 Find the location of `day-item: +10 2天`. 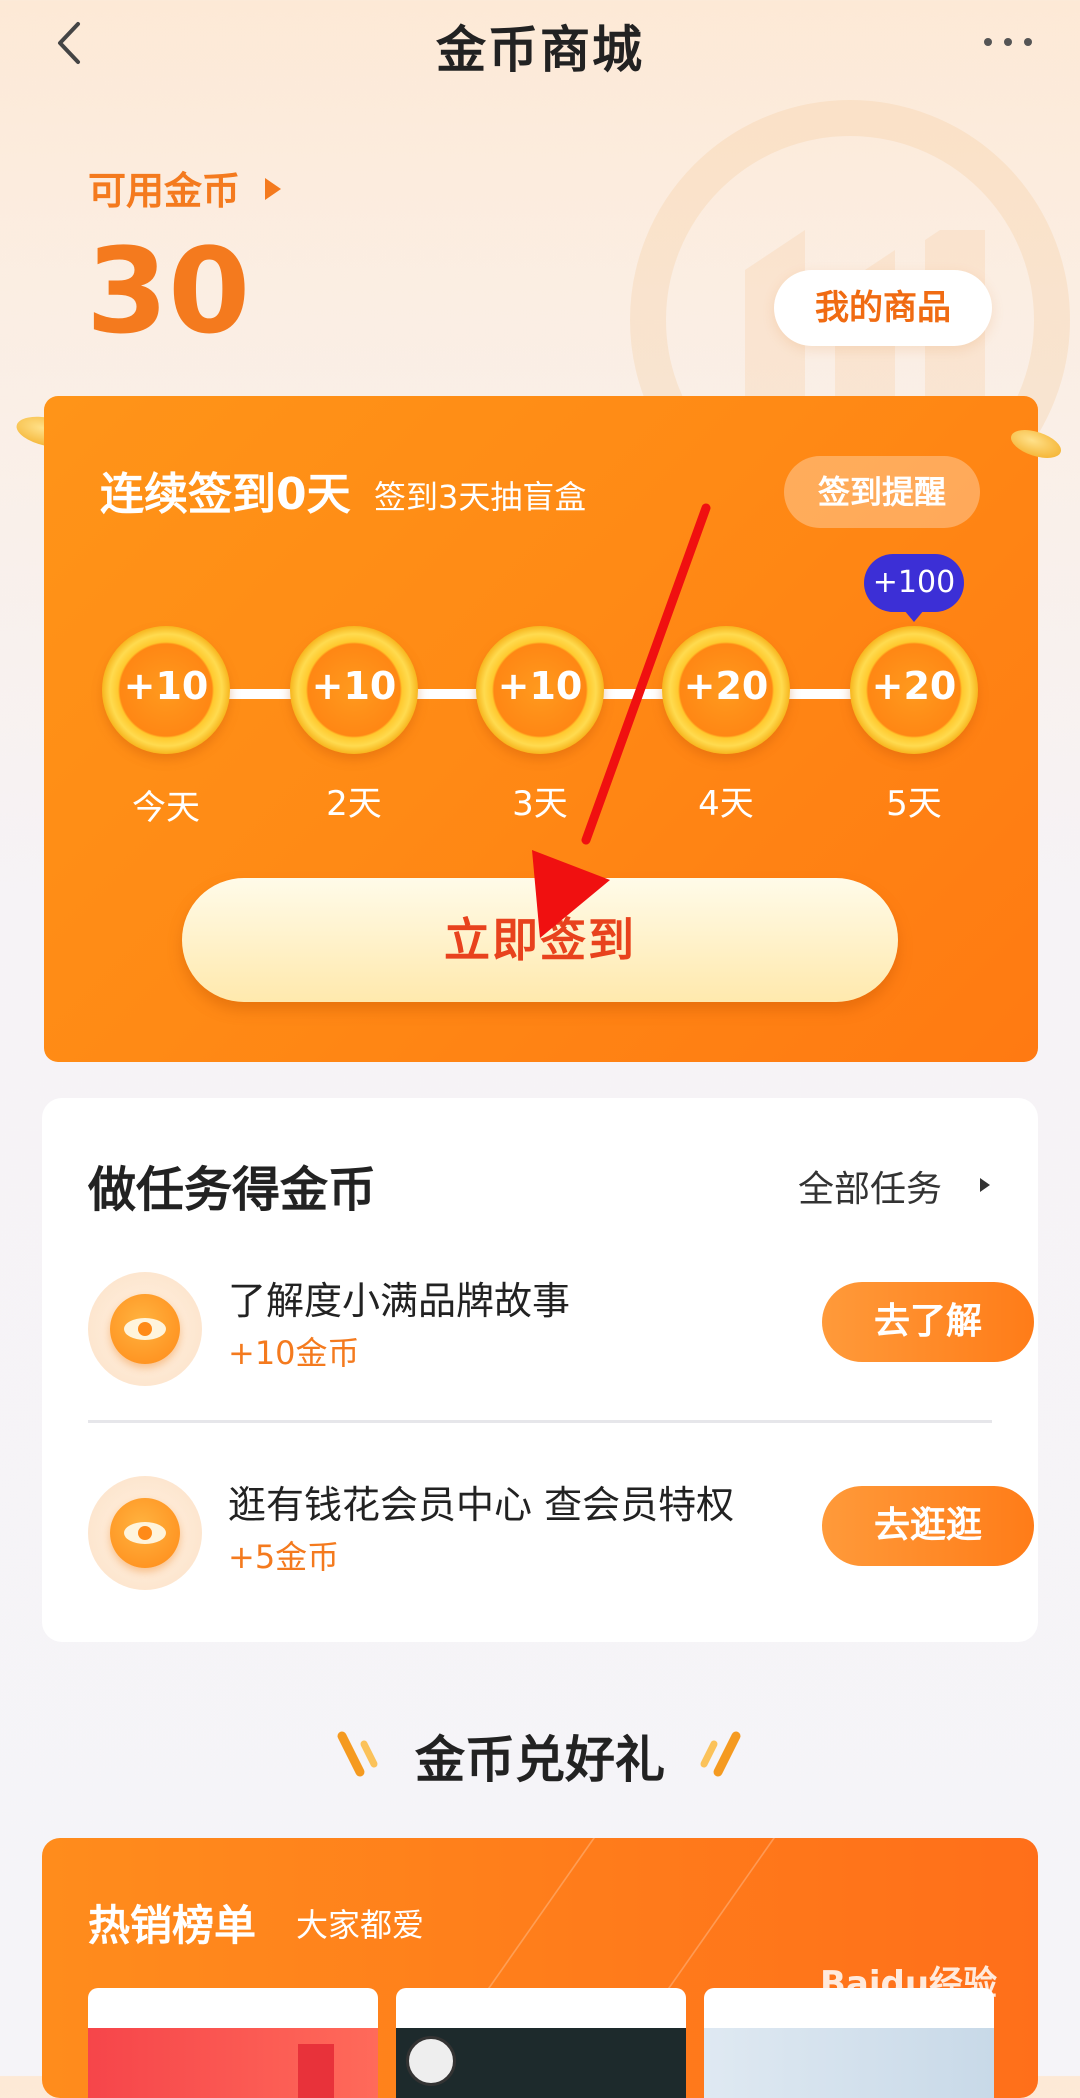

day-item: +10 2天 is located at coordinates (354, 725).